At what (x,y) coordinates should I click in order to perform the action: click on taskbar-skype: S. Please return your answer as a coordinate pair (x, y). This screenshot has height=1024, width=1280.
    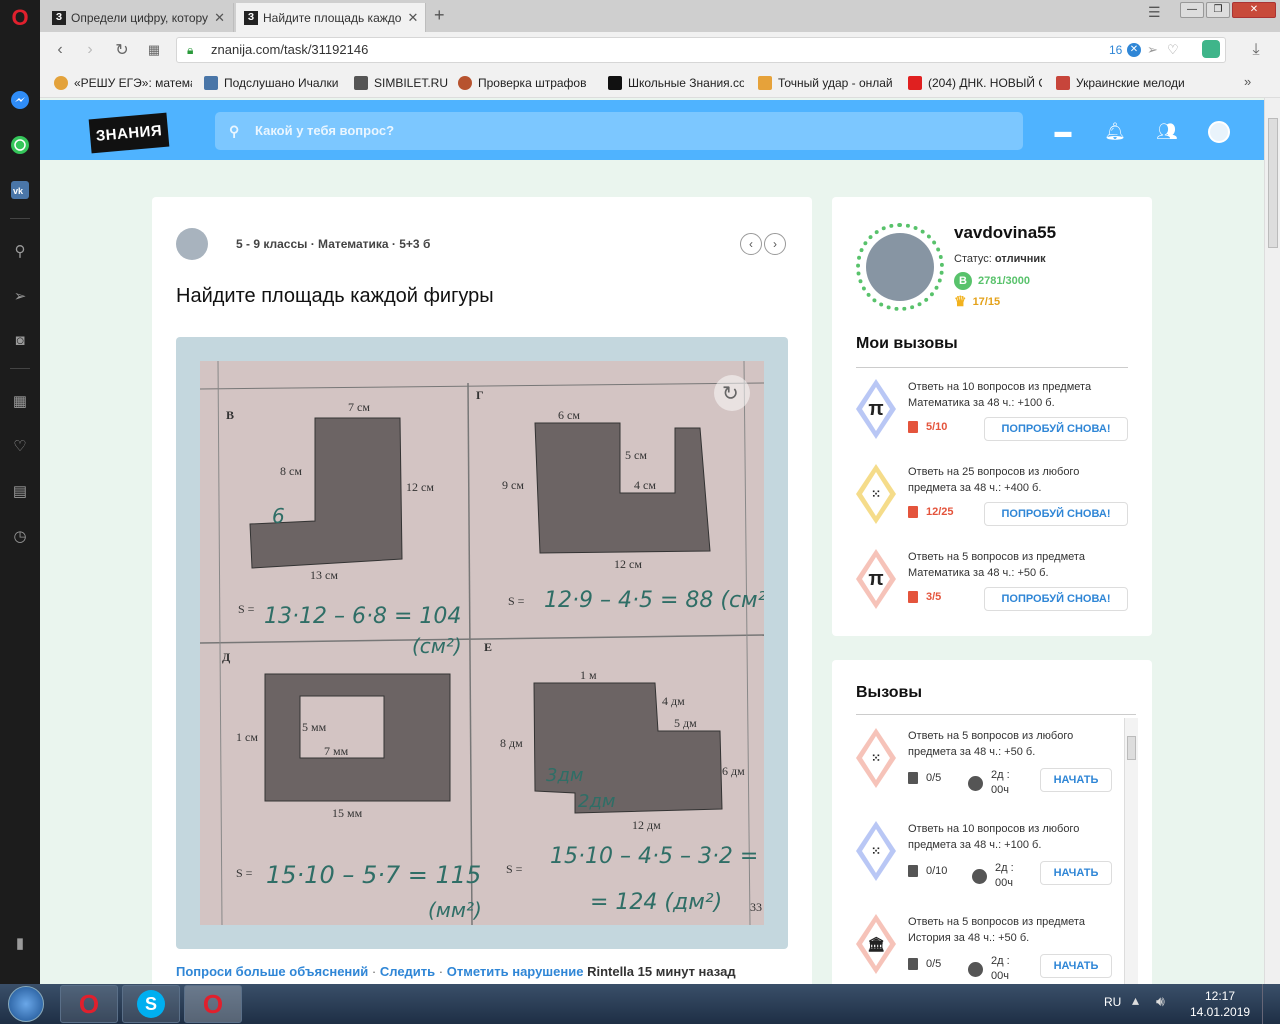
    Looking at the image, I should click on (151, 1004).